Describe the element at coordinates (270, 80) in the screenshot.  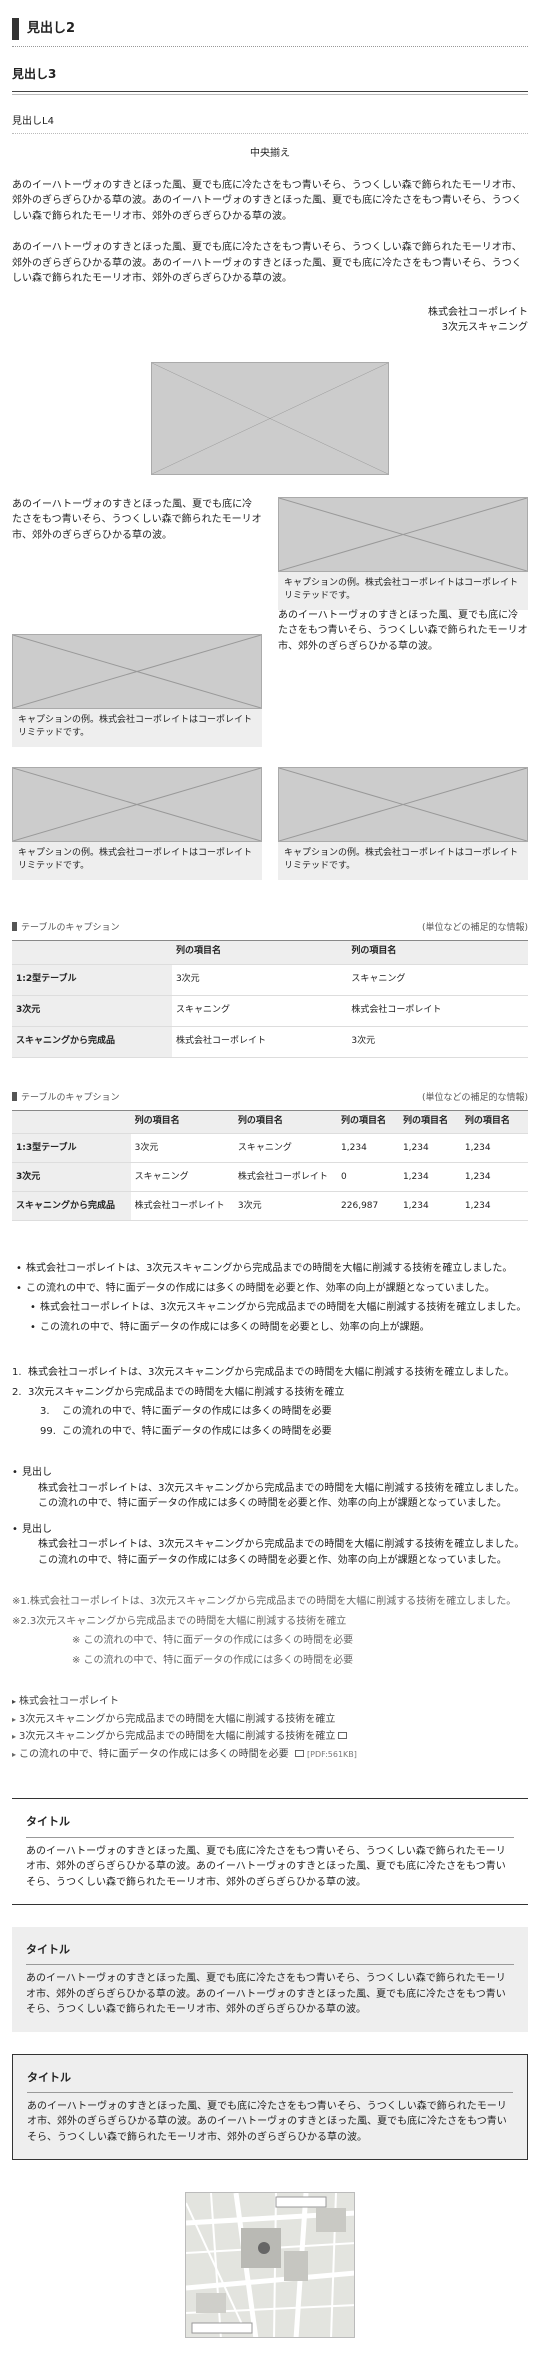
I see `heading-h3: 見出し3` at that location.